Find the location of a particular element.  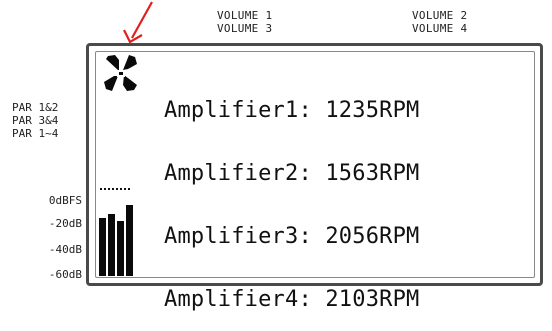

volume-3-label: VOLUME 3 is located at coordinates (245, 28).